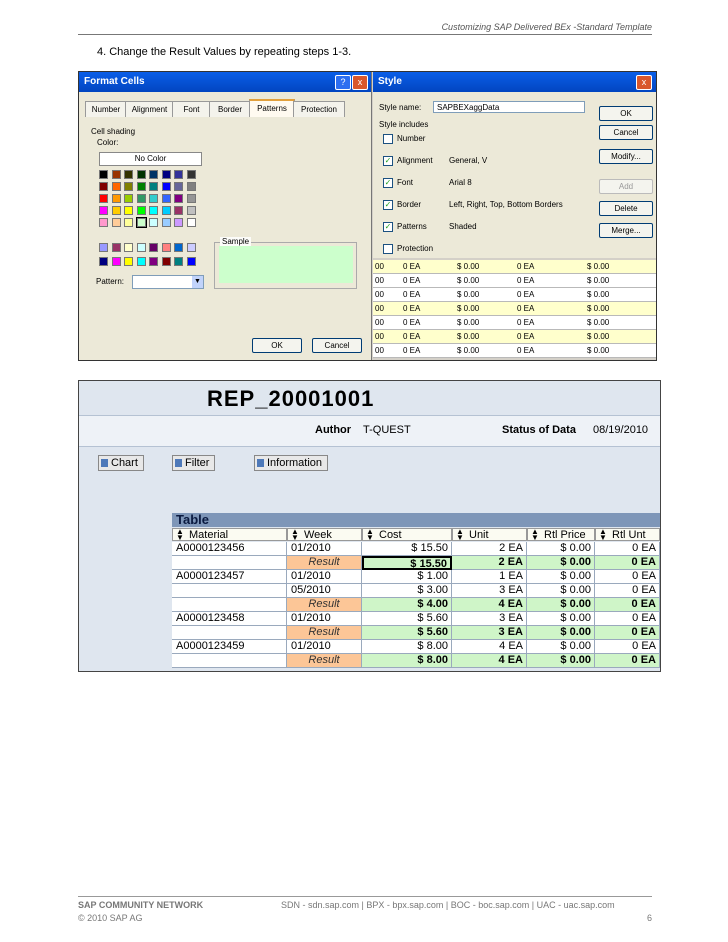 The height and width of the screenshot is (942, 728). What do you see at coordinates (150, 159) in the screenshot?
I see `no-color-button: No Color` at bounding box center [150, 159].